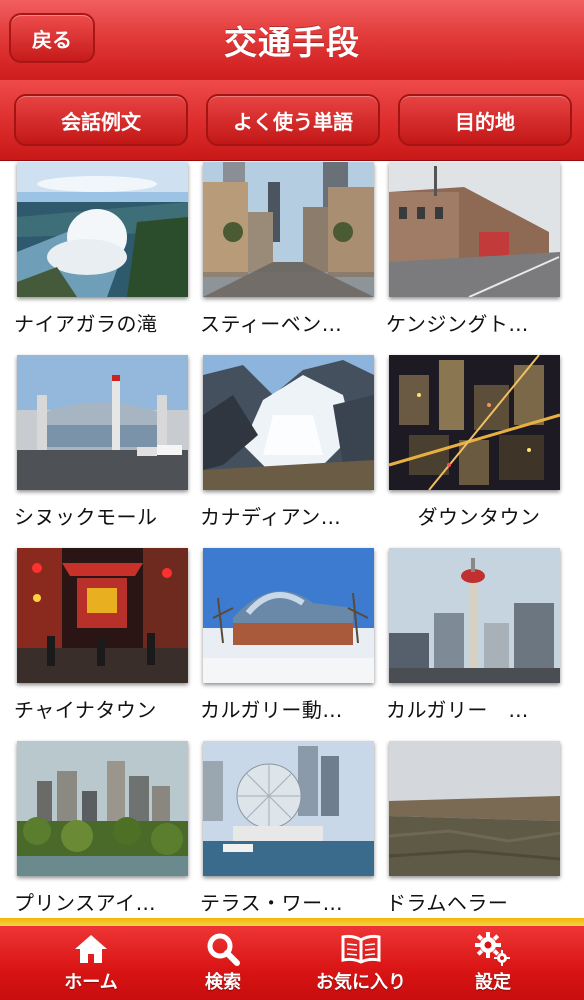 This screenshot has width=584, height=1000. I want to click on category-bar: 会話例文 よく使う単語 目的地, so click(292, 120).